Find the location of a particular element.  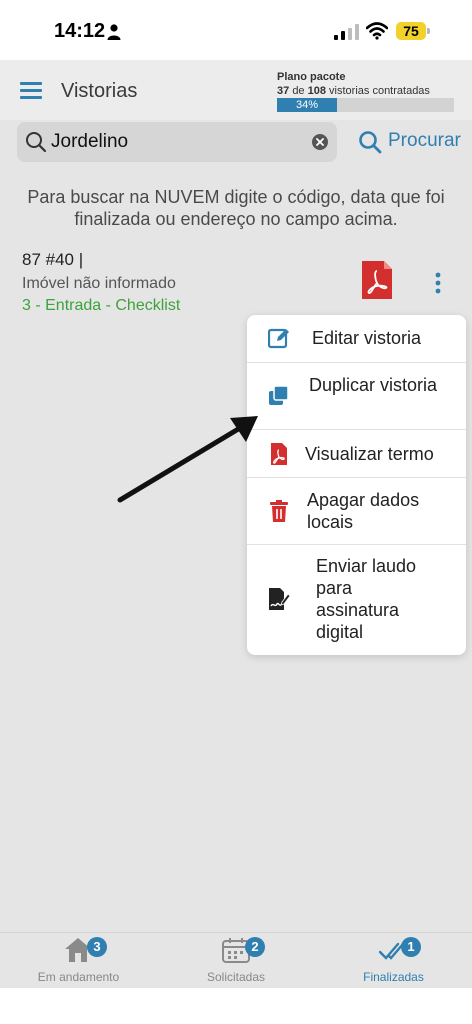

tab-finished-badge: 1 is located at coordinates (411, 947).